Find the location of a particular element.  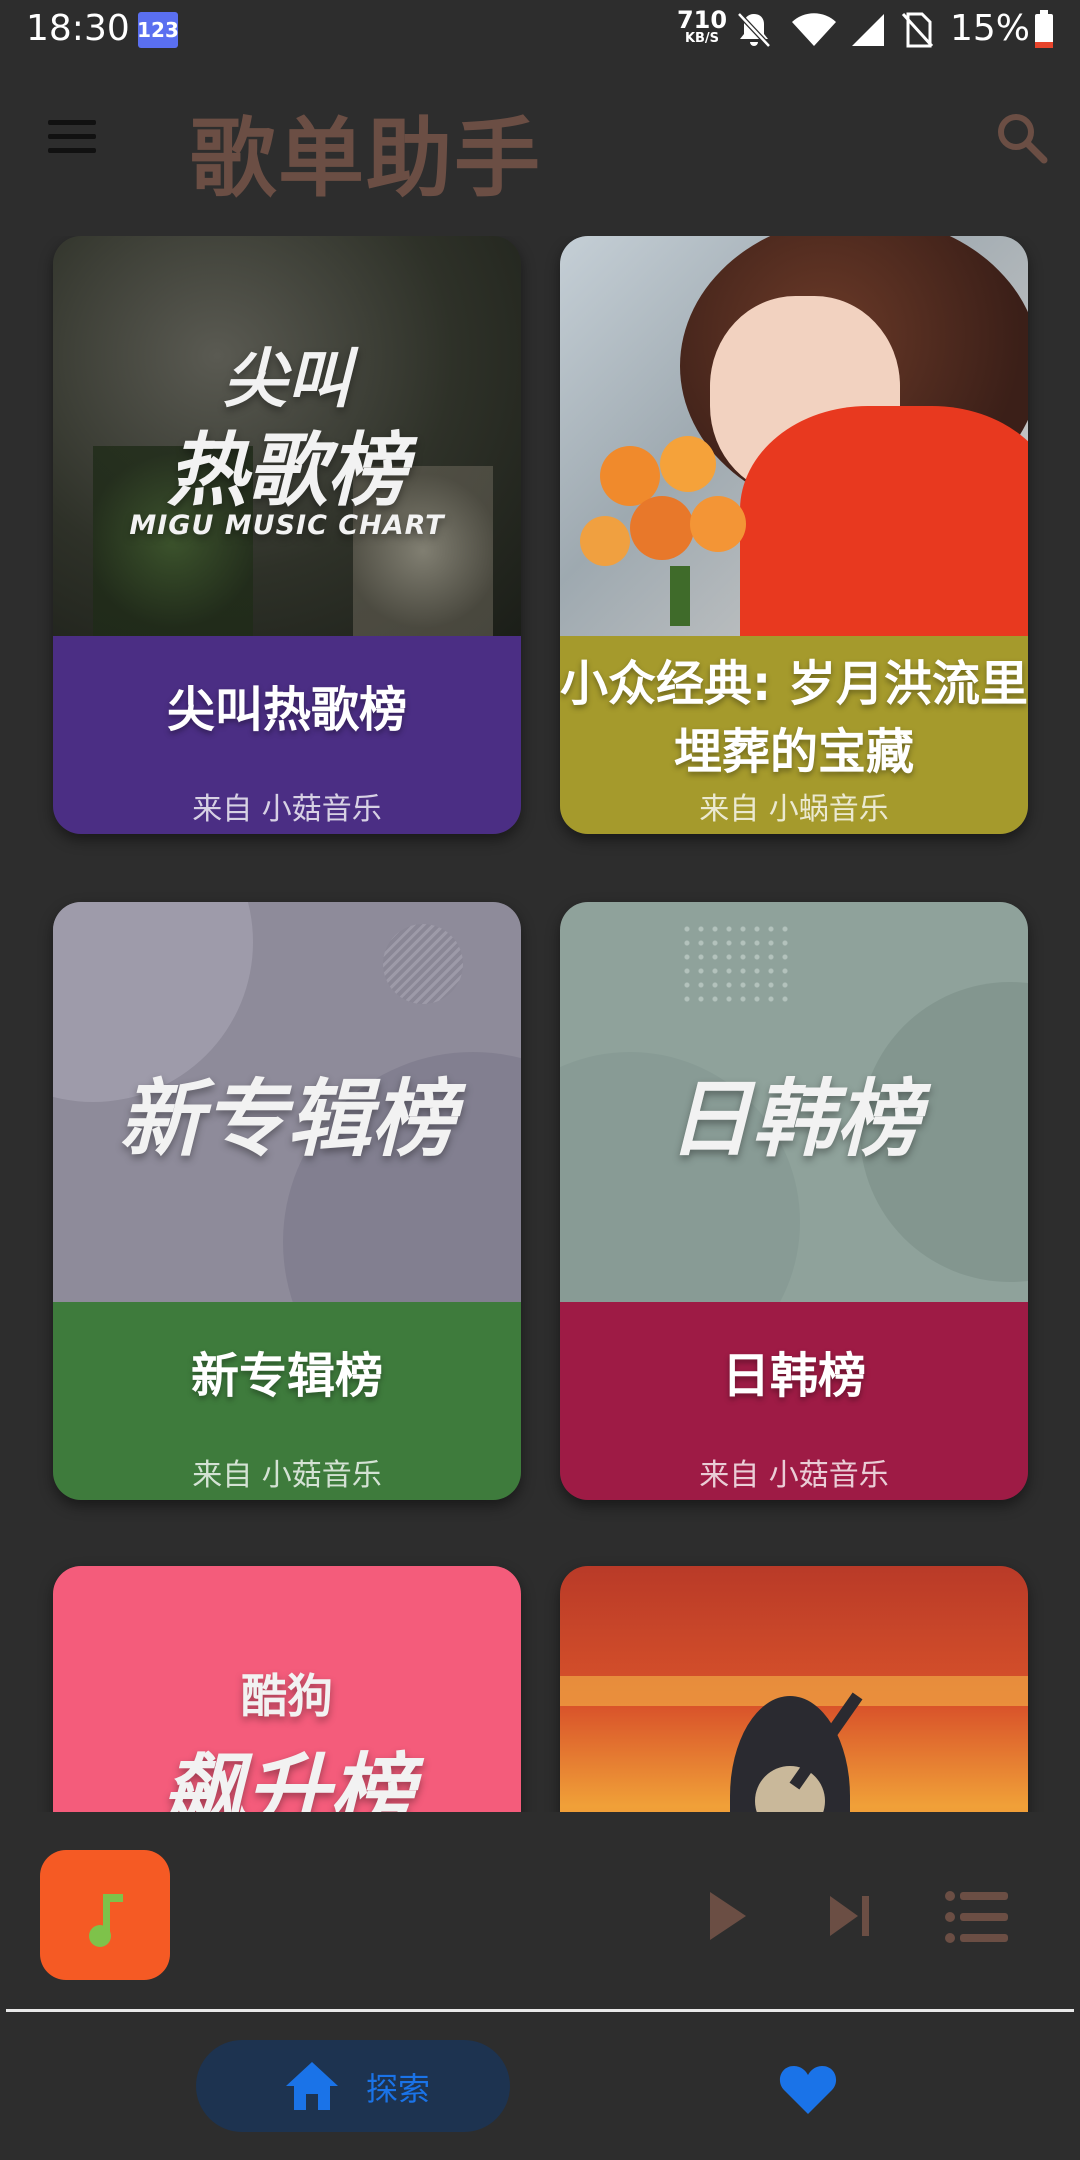

playlist-source: 来自 小蜗音乐 is located at coordinates (794, 809).